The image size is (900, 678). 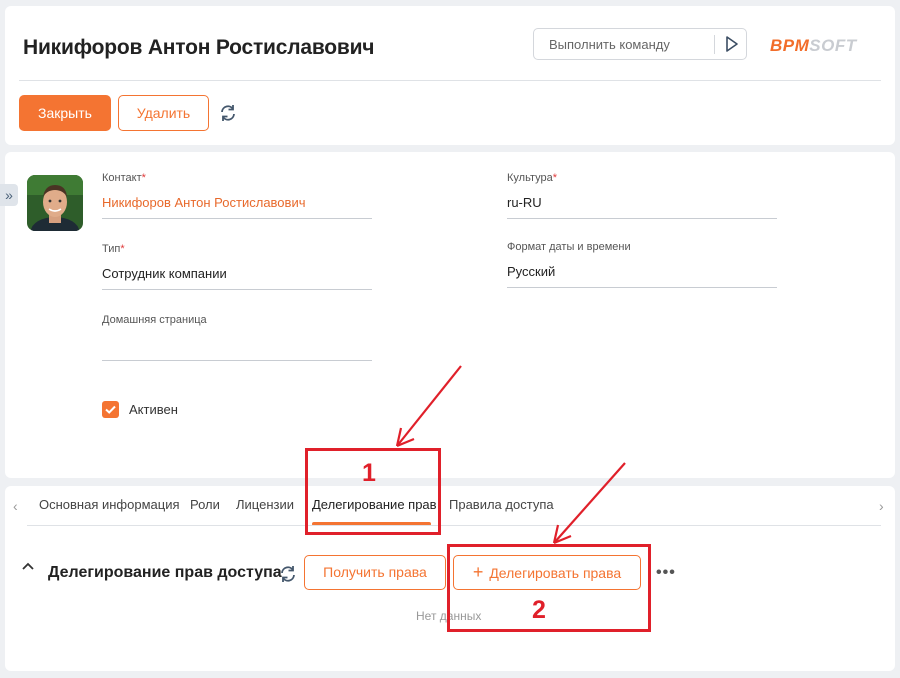 I want to click on annotation-arrows, so click(x=510, y=455).